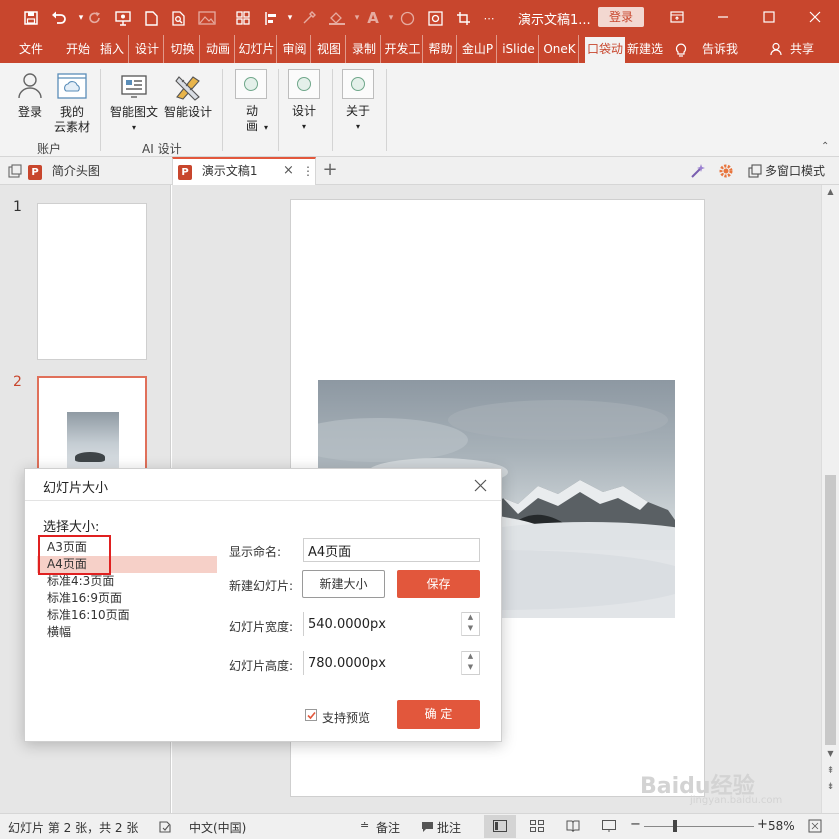  What do you see at coordinates (519, 49) in the screenshot?
I see `tab-islide: iSlide` at bounding box center [519, 49].